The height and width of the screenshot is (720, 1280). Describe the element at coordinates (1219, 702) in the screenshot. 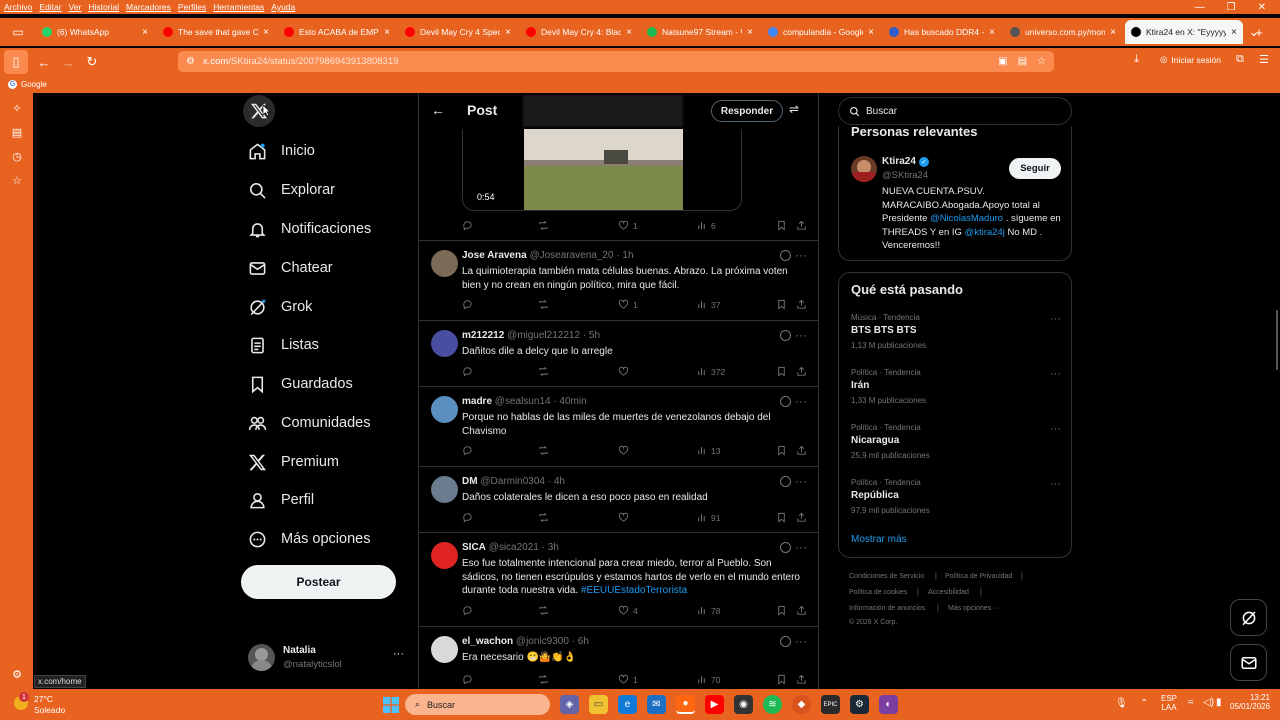

I see `battery-icon: ▮` at that location.